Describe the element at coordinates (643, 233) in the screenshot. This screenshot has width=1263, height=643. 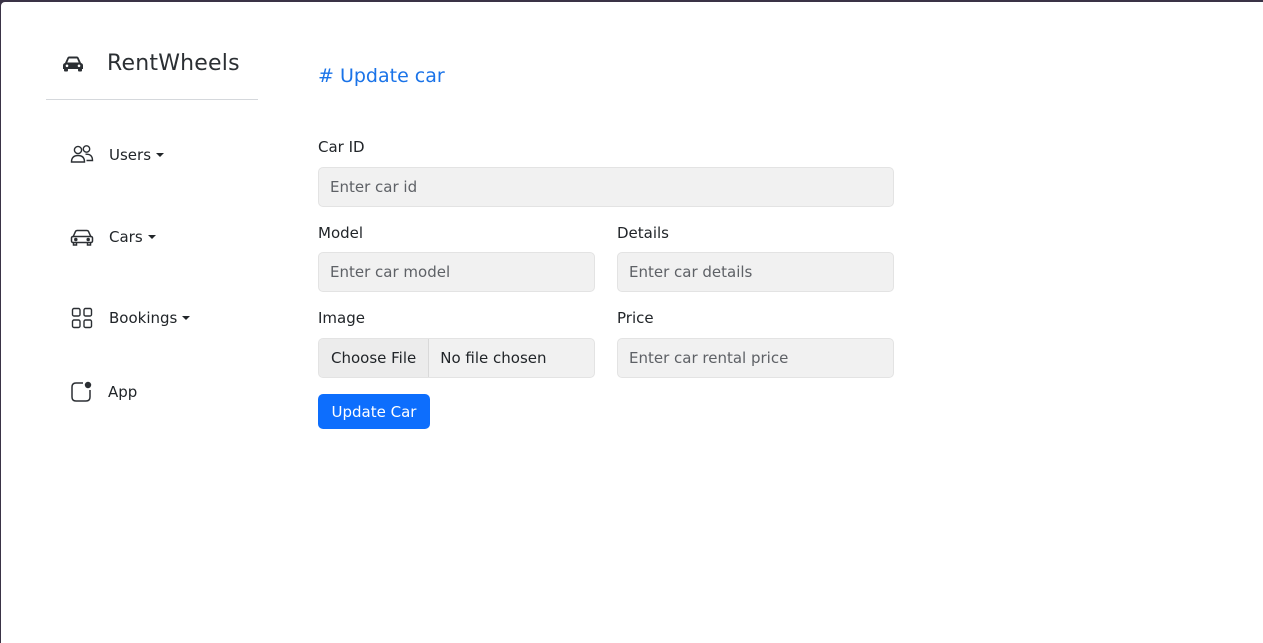
I see `details-label: Details` at that location.